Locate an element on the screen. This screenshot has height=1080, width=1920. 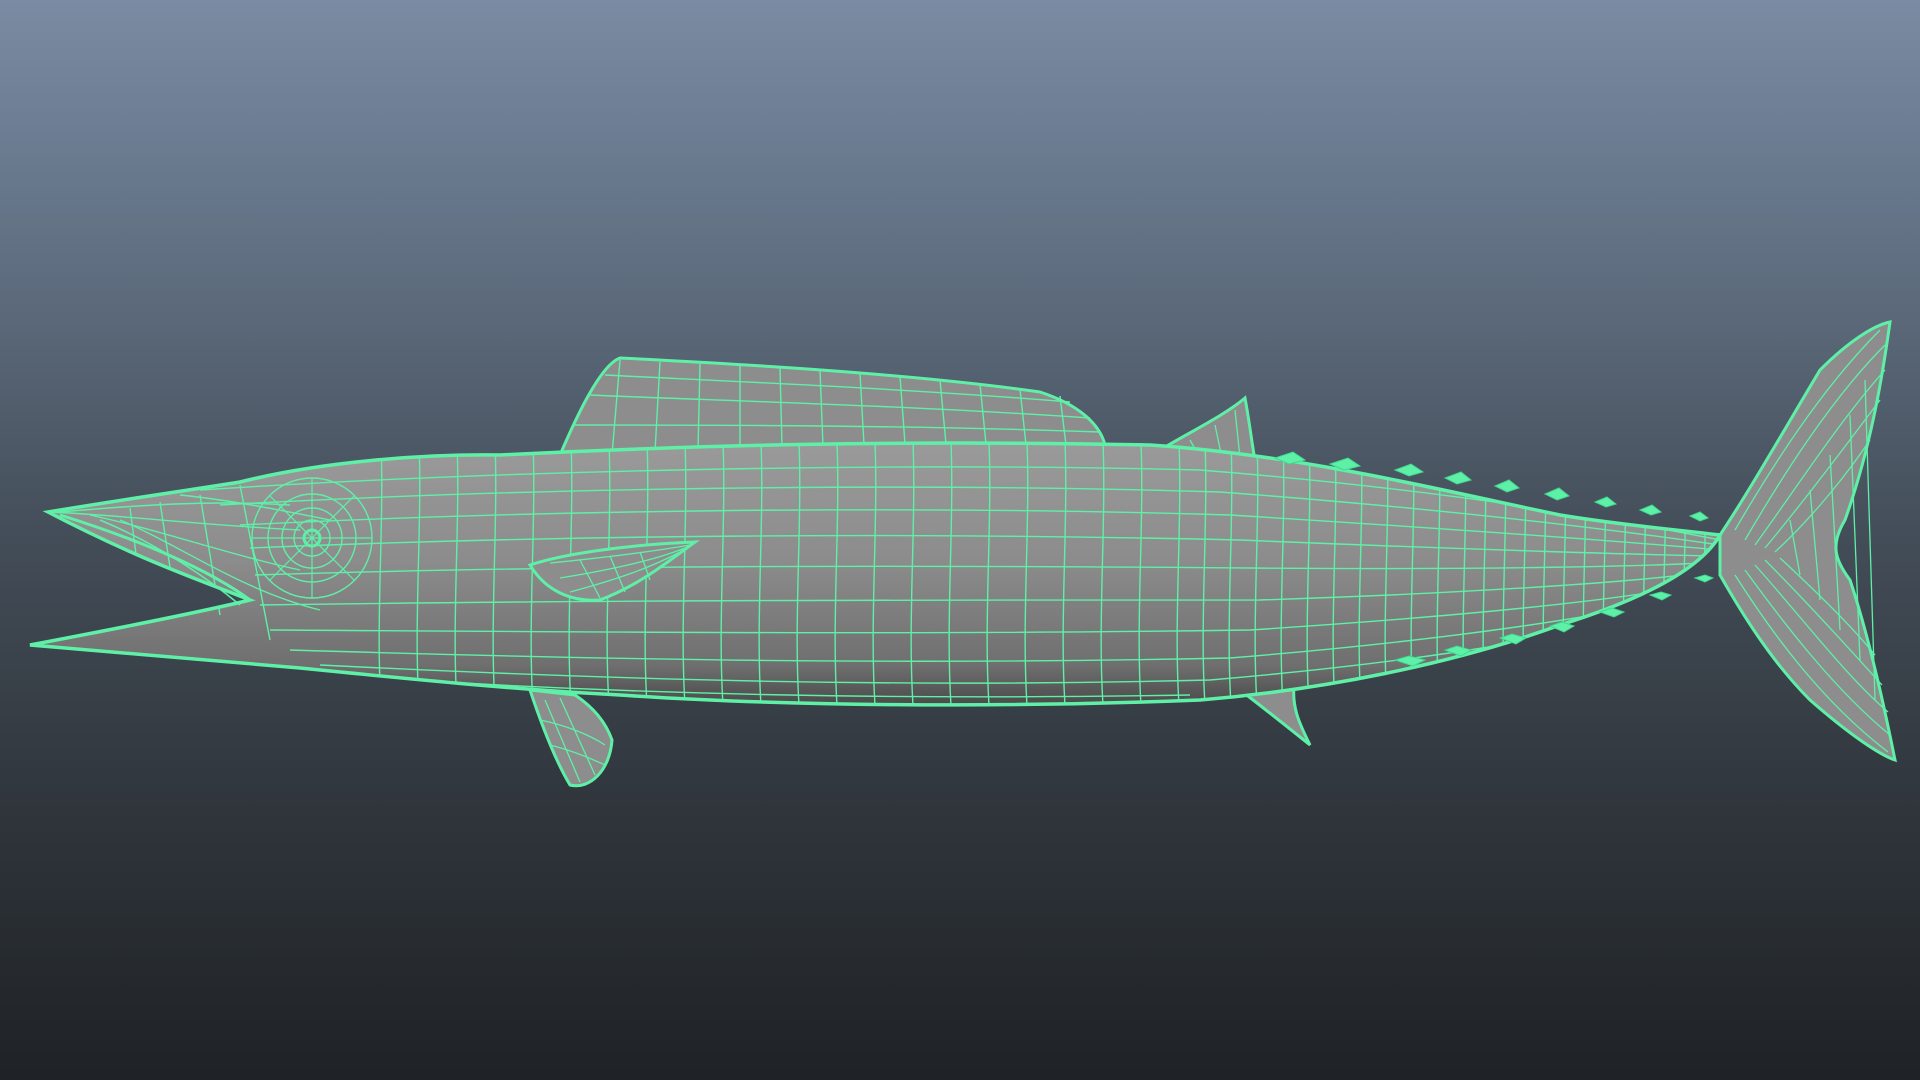
pelvic-fin is located at coordinates (570, 738).